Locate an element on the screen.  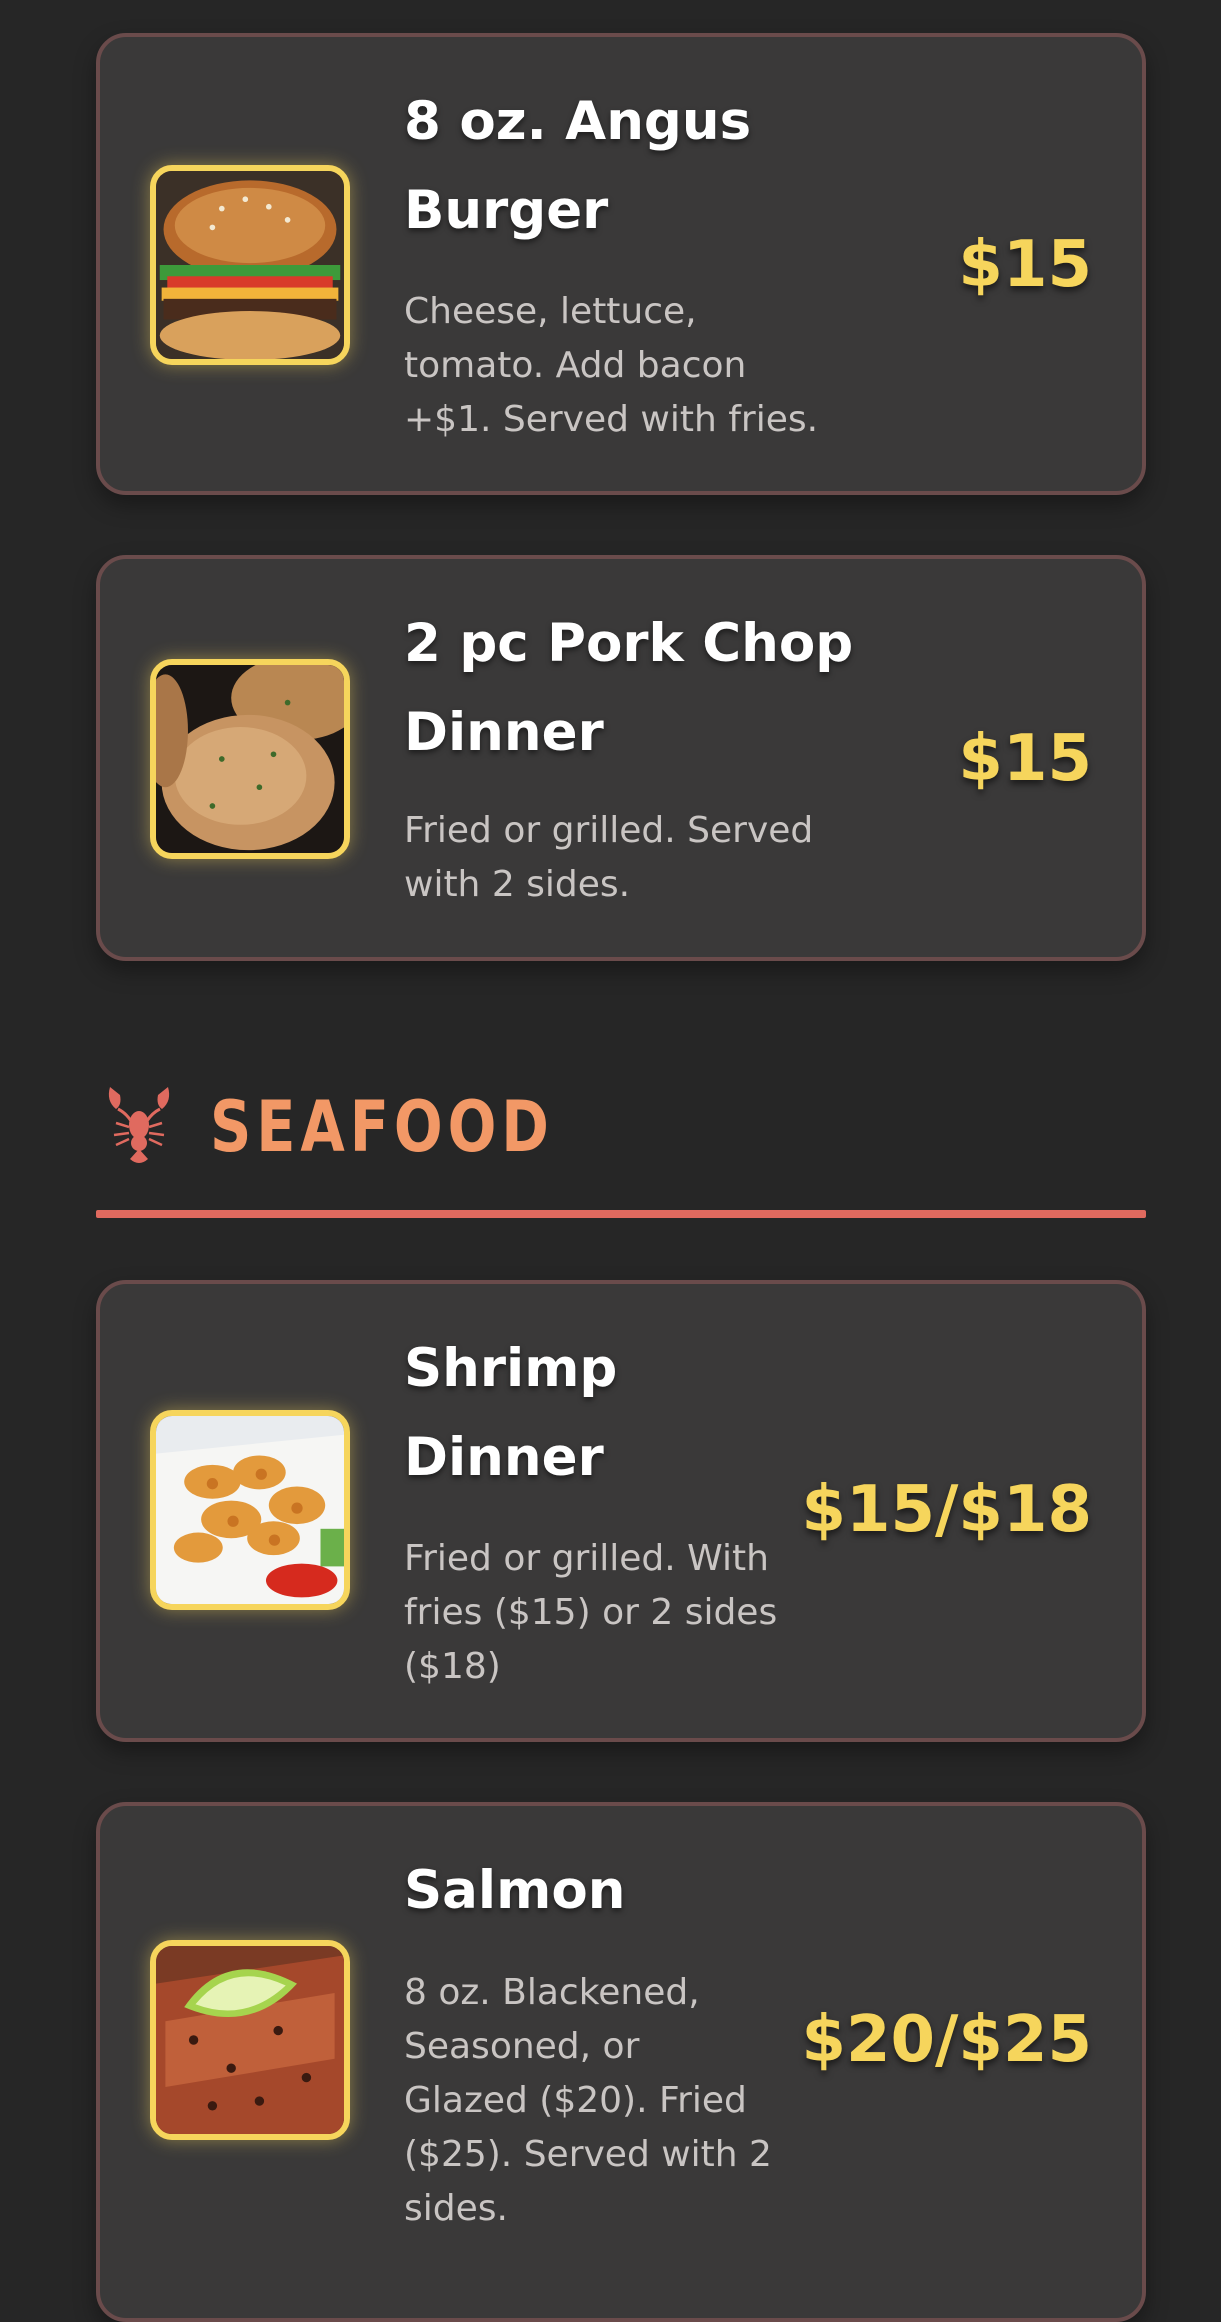
burger-image is located at coordinates (250, 265).